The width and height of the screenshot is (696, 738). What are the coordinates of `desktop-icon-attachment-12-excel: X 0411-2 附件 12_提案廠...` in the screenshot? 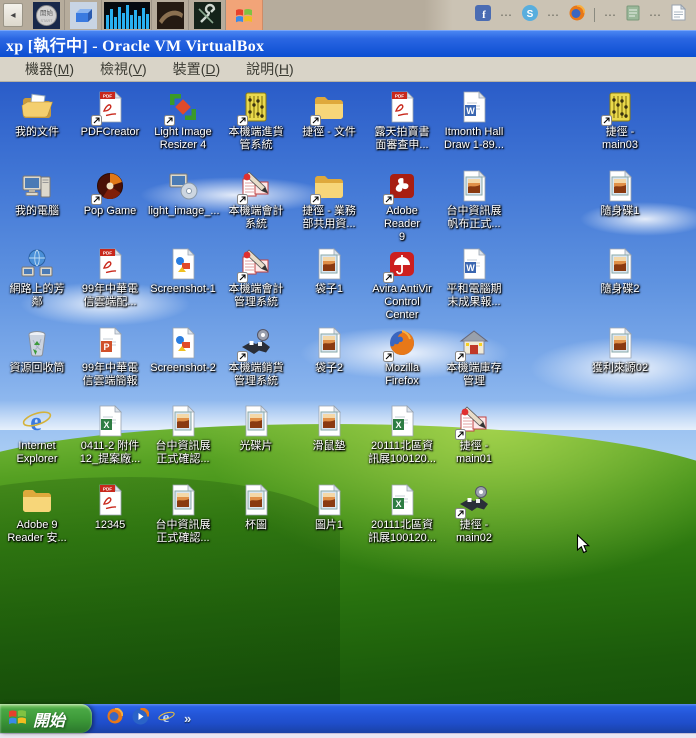 It's located at (110, 435).